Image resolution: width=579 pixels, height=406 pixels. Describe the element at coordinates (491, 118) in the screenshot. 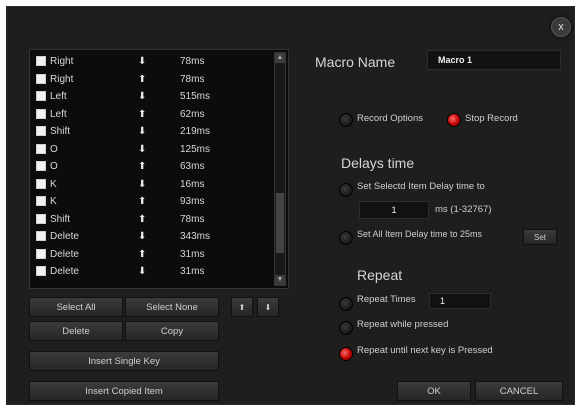

I see `stop-record-label: Stop Record` at that location.